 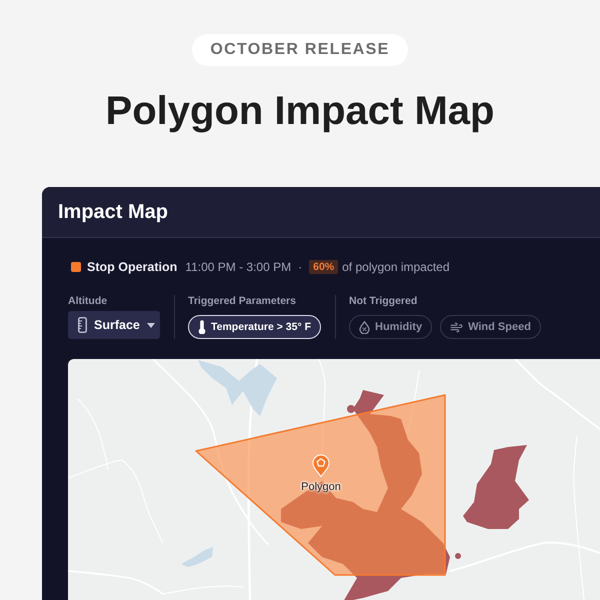 What do you see at coordinates (414, 402) in the screenshot?
I see `road-line` at bounding box center [414, 402].